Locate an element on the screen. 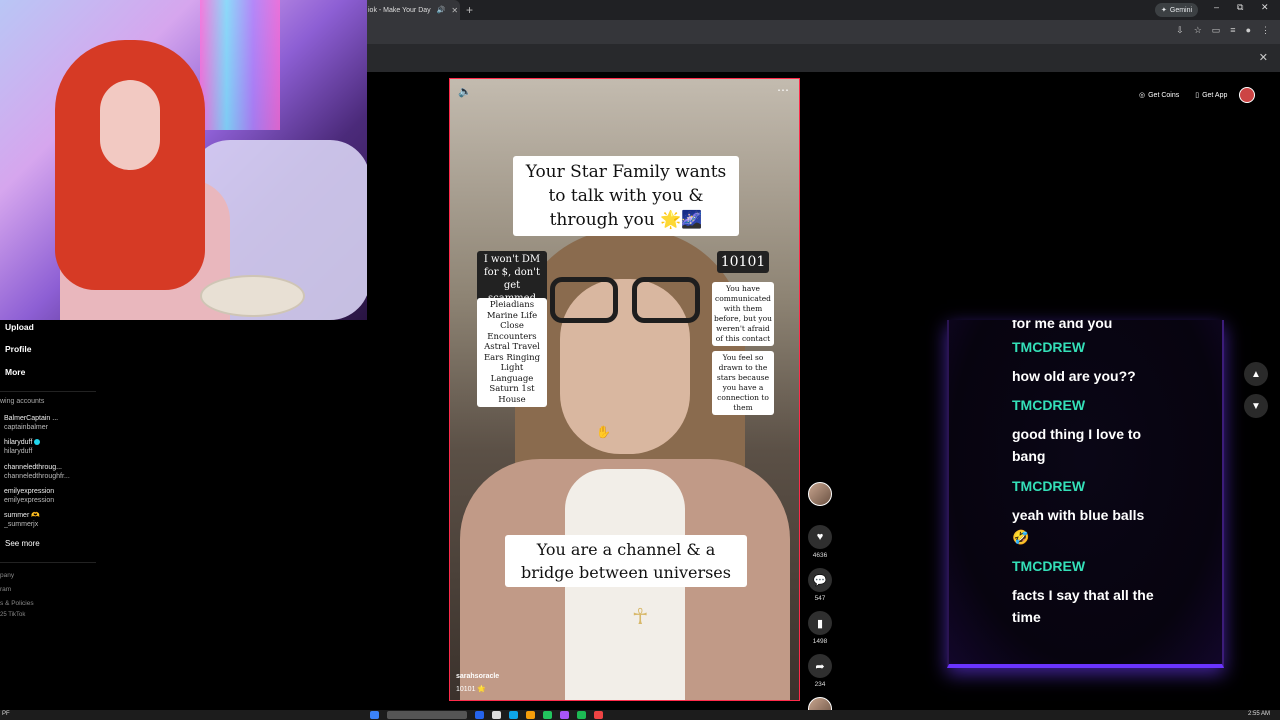  account-item: hilaryduff hilaryduff is located at coordinates (49, 447).